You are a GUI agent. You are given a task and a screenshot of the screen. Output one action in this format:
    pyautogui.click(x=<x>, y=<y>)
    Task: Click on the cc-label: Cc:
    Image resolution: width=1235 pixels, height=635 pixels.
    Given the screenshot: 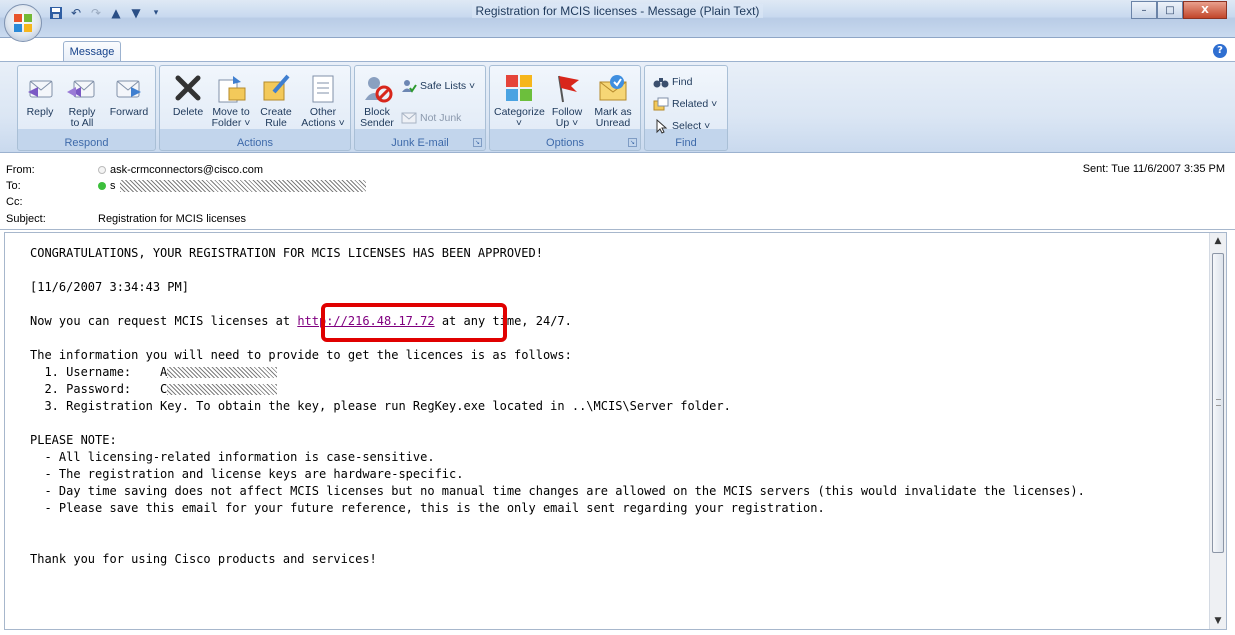 What is the action you would take?
    pyautogui.click(x=14, y=202)
    